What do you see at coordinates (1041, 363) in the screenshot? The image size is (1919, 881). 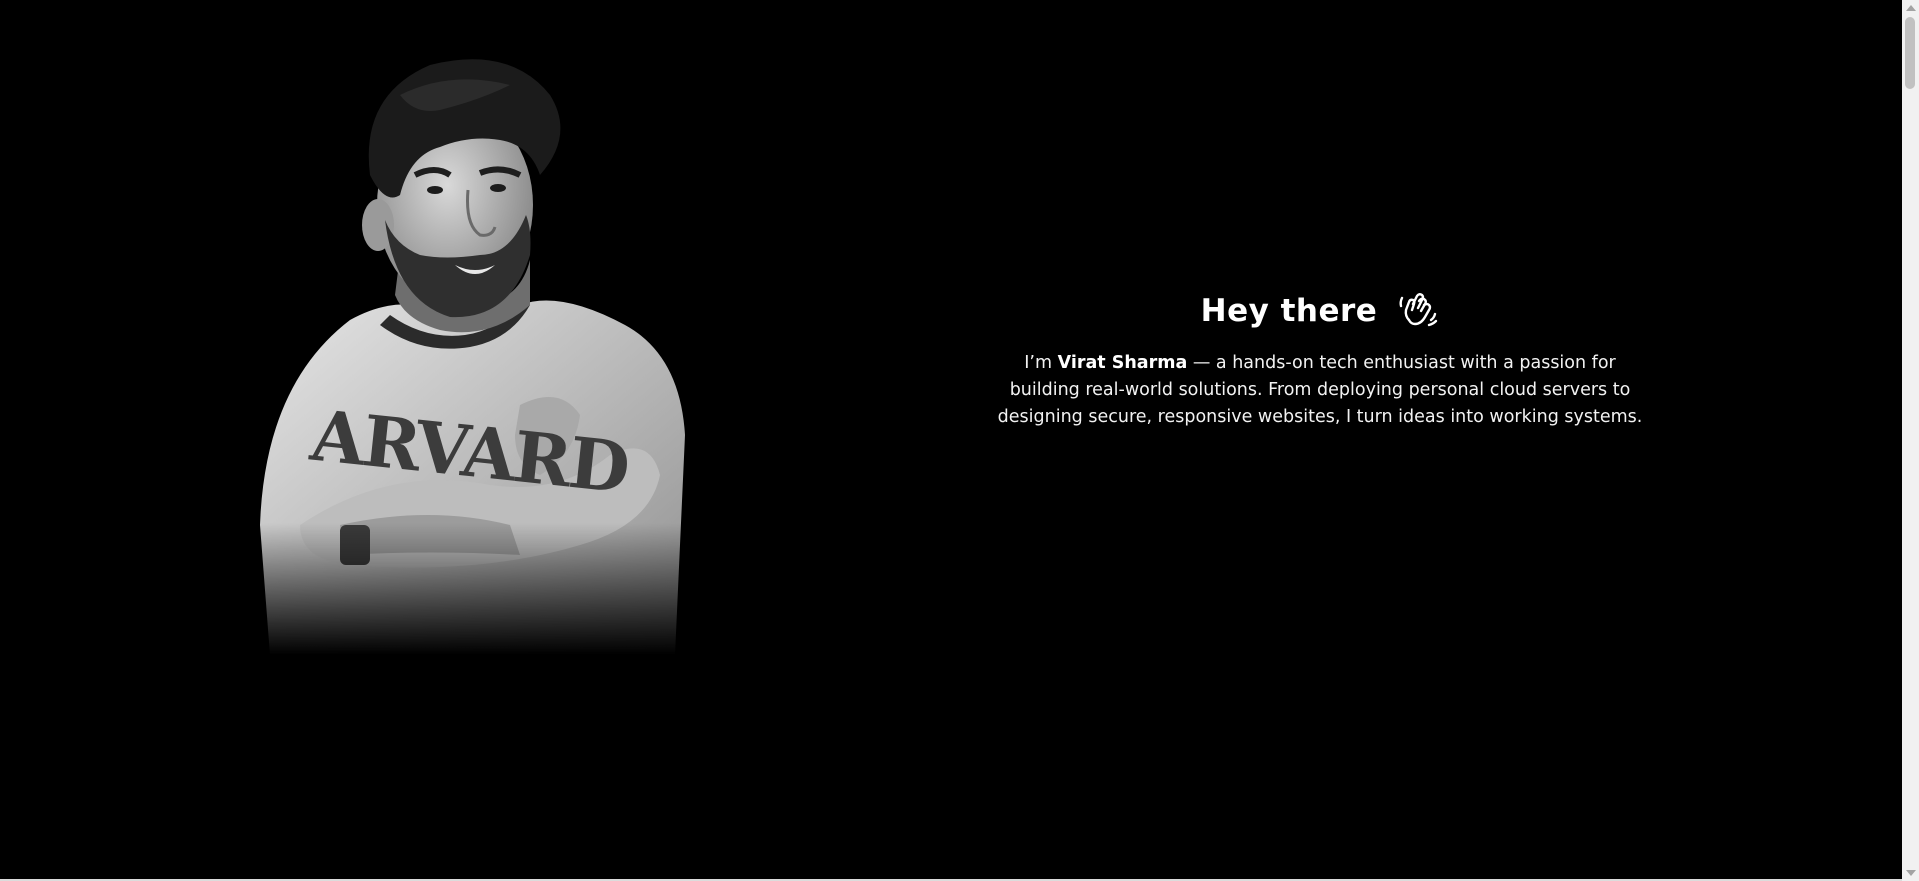 I see `intro-prefix: I’m` at bounding box center [1041, 363].